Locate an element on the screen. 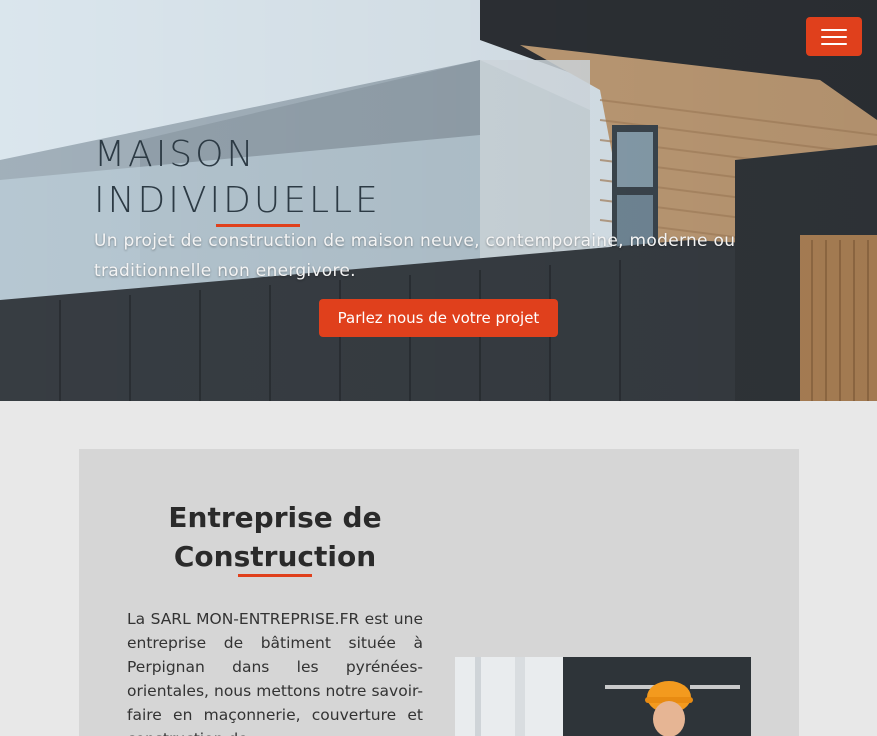  menu-toggle-button is located at coordinates (834, 36).